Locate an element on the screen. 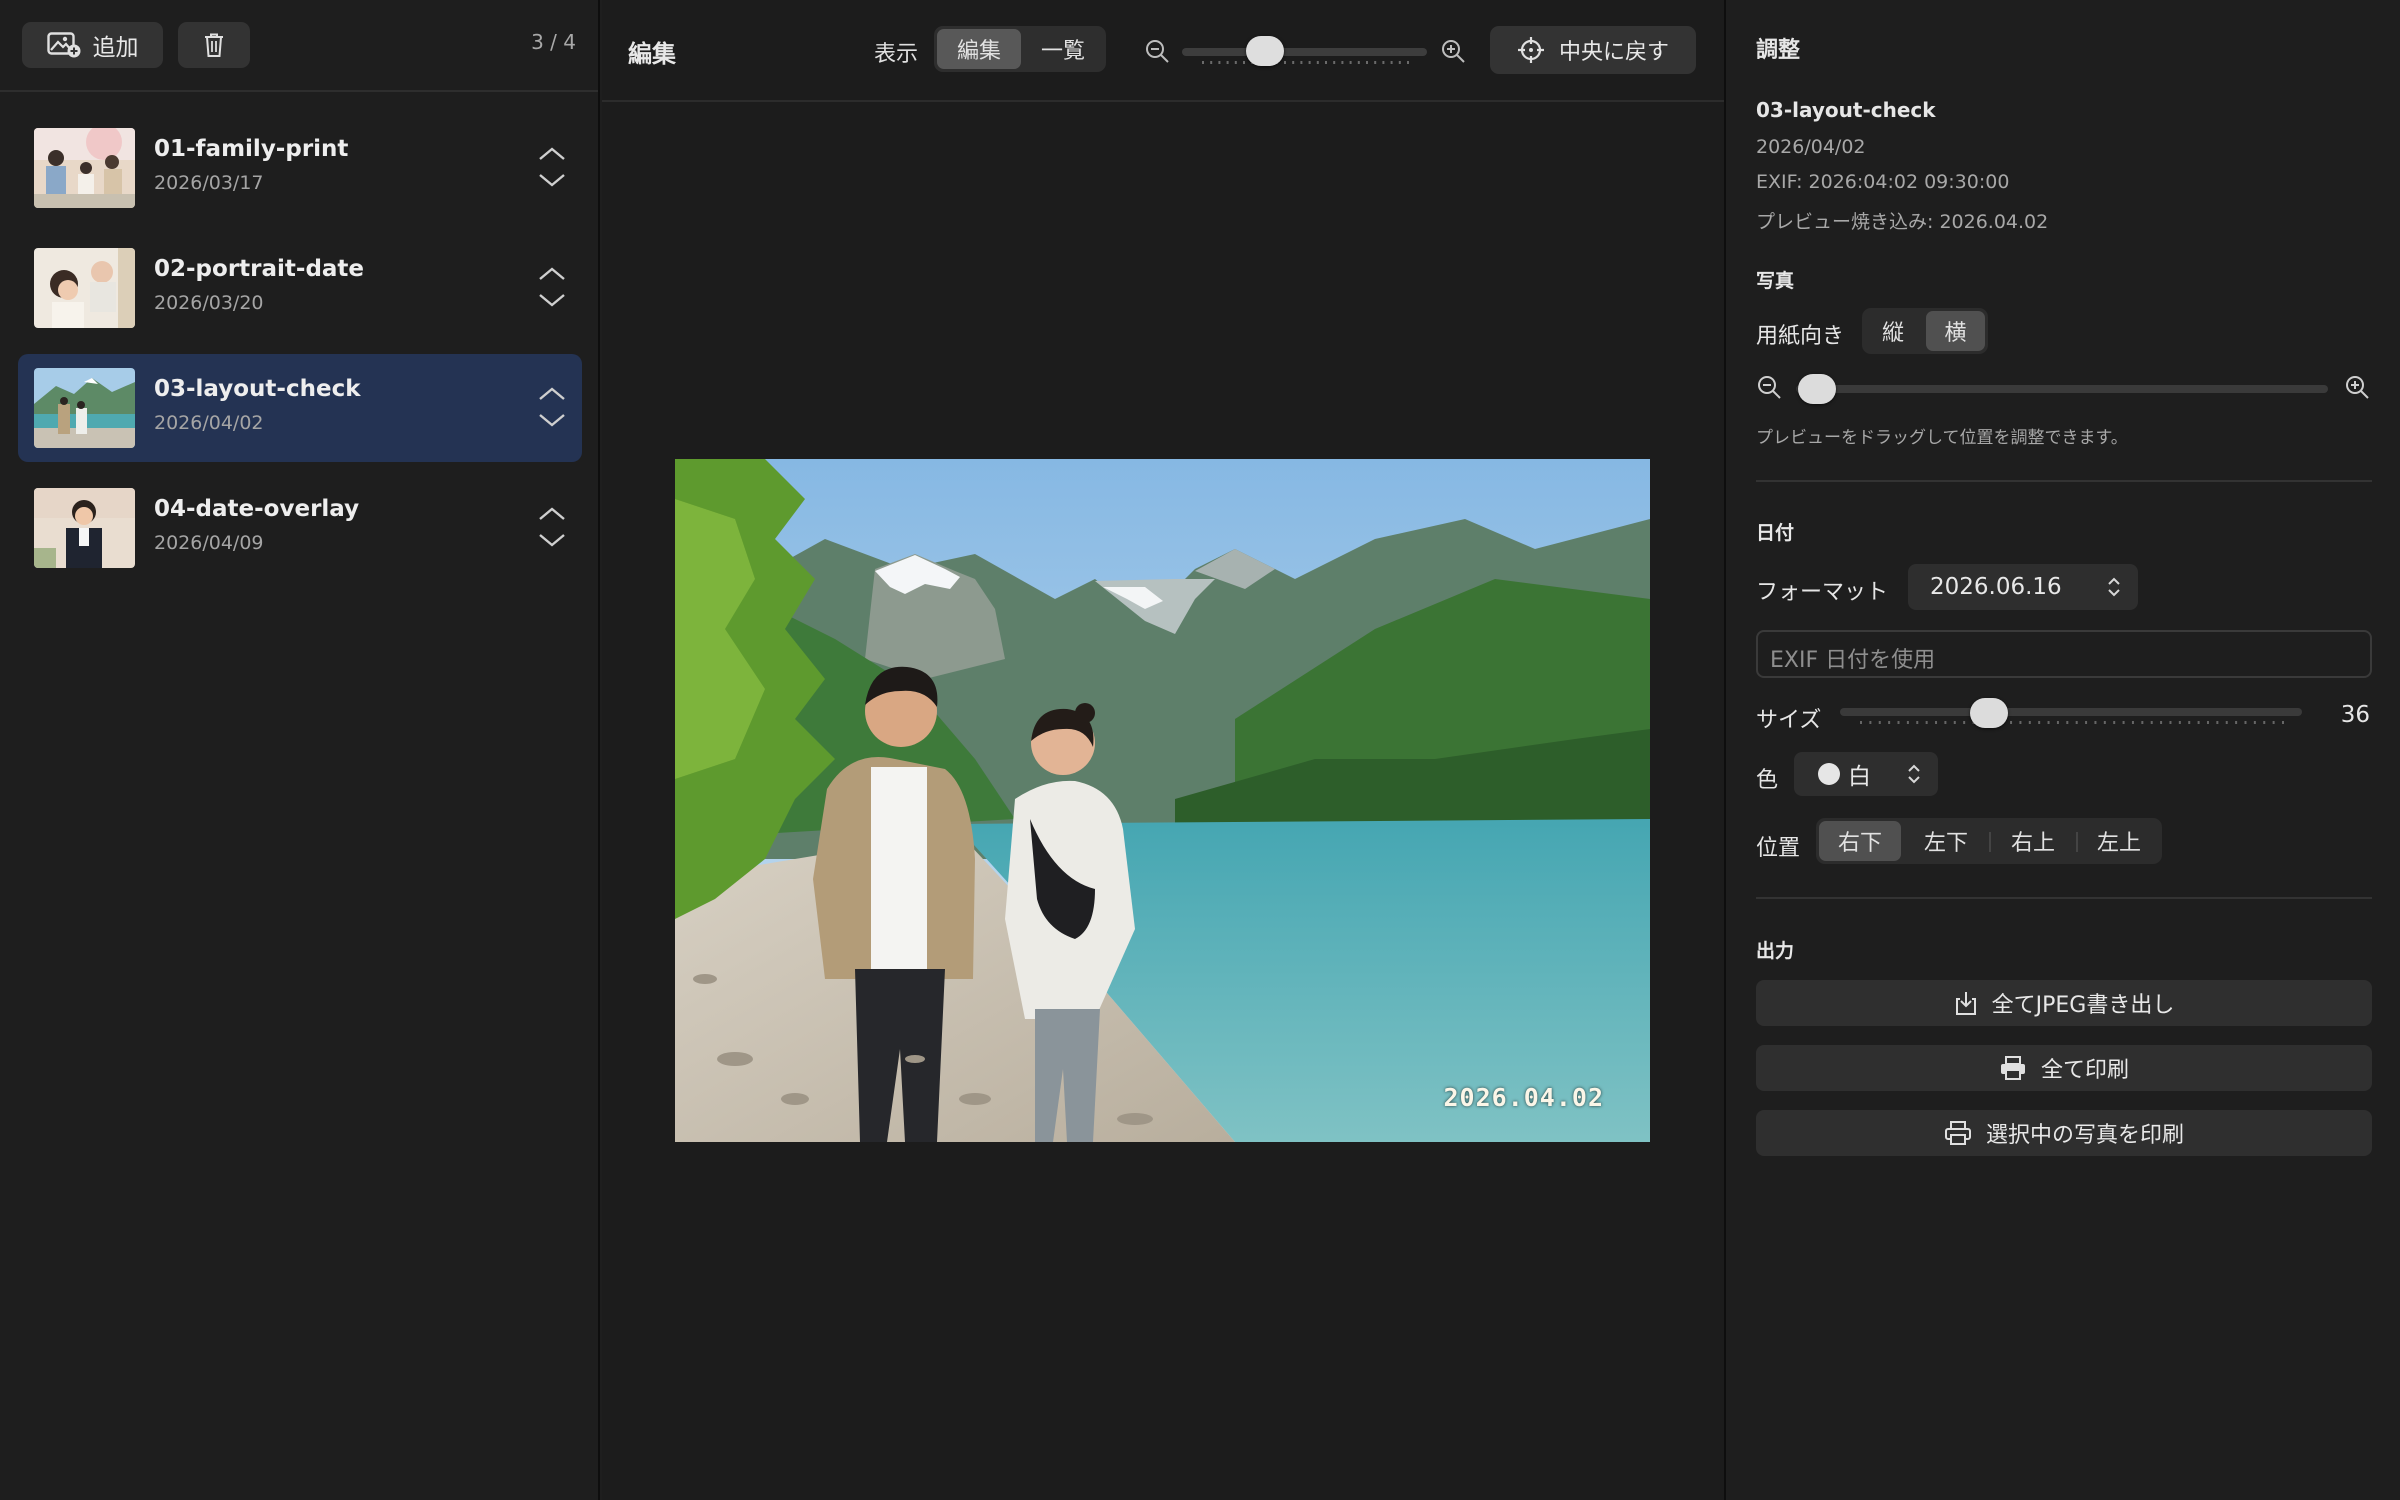 This screenshot has width=2400, height=1500. export-all-jpeg-button: 全てJPEG書き出し is located at coordinates (2064, 1003).